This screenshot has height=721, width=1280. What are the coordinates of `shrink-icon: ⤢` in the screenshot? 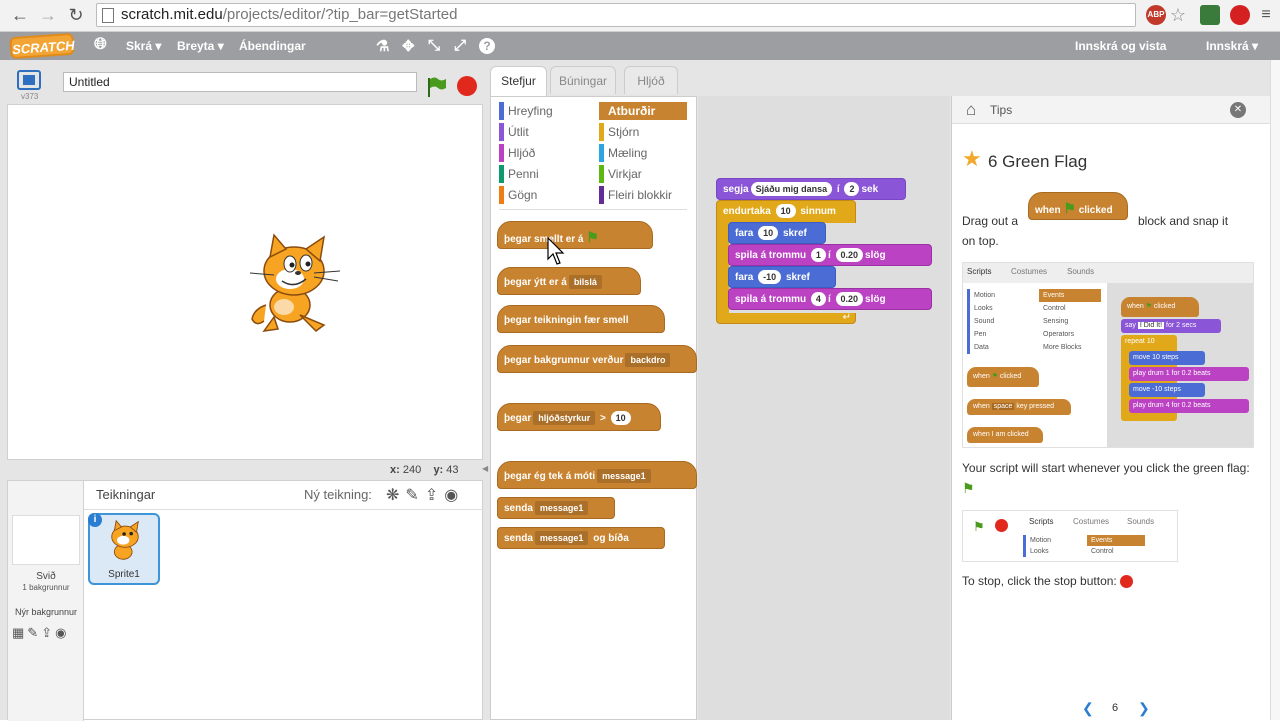 It's located at (460, 45).